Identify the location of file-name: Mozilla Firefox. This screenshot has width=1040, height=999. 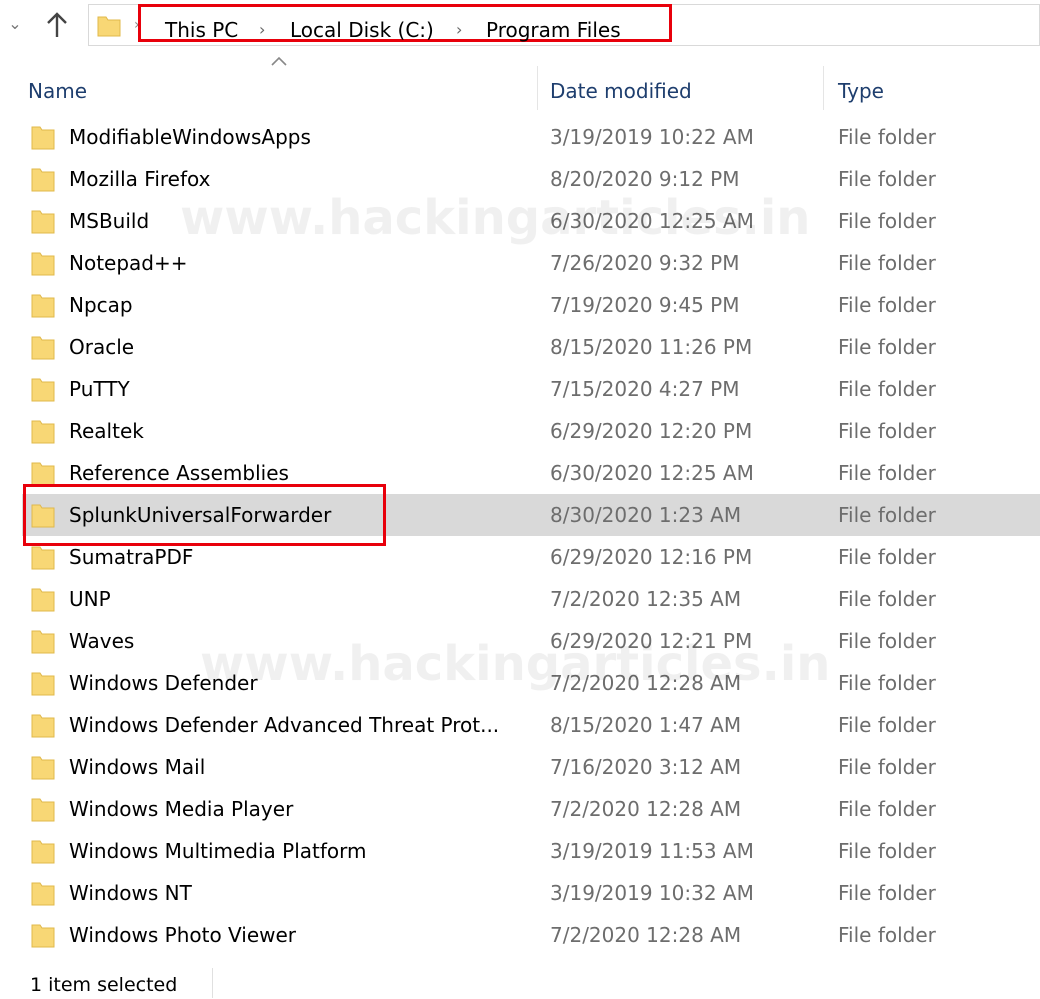
(140, 179).